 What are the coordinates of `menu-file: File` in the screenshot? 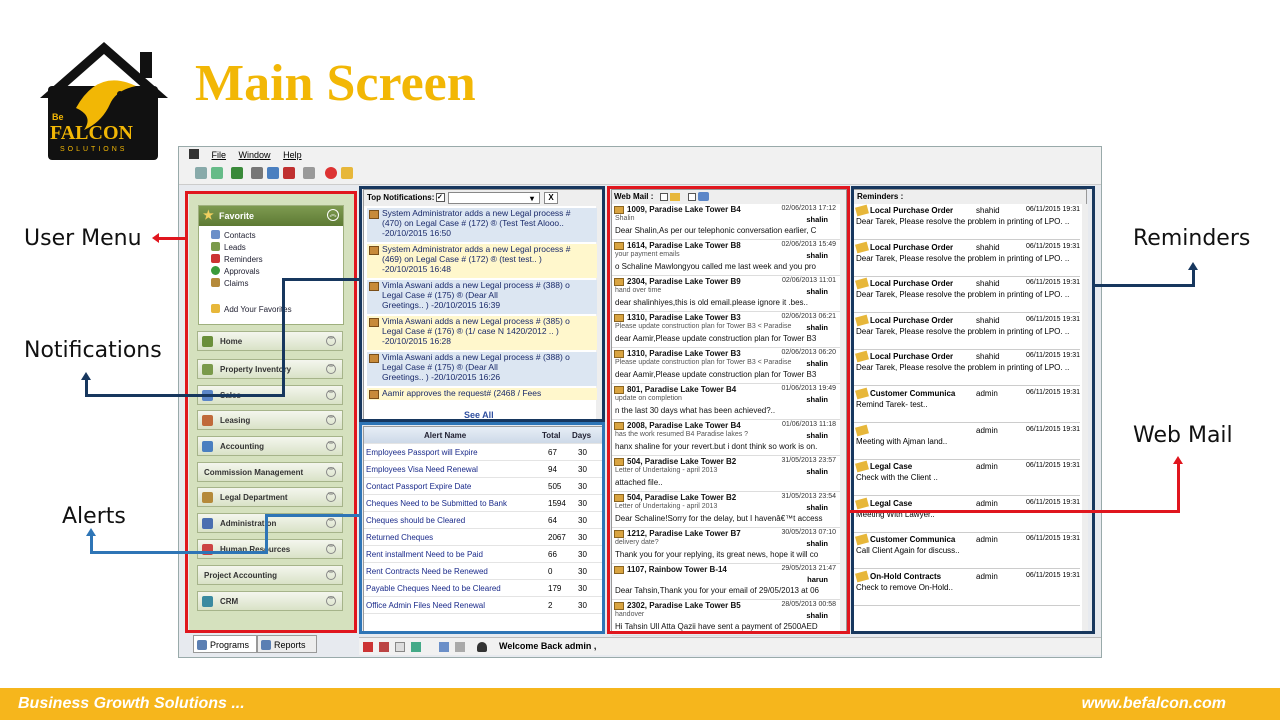 It's located at (219, 155).